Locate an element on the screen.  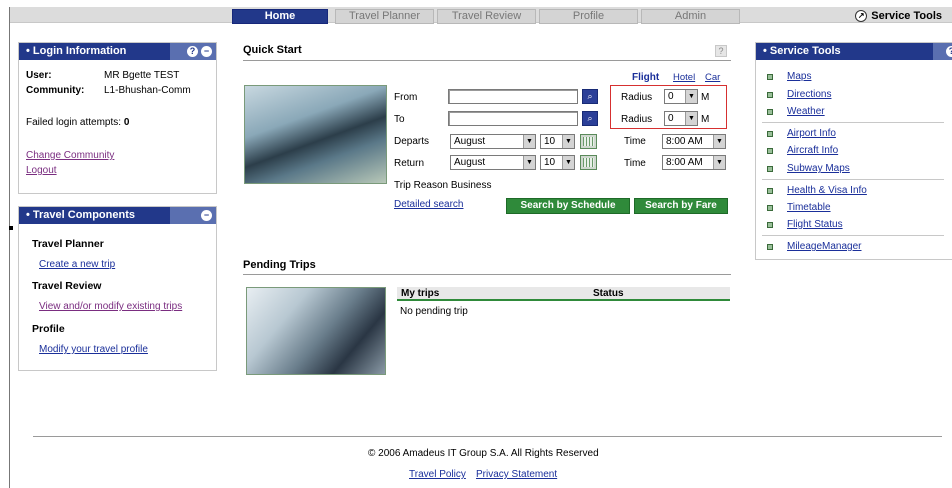
radius-from-select: 0 ▼ is located at coordinates (681, 96).